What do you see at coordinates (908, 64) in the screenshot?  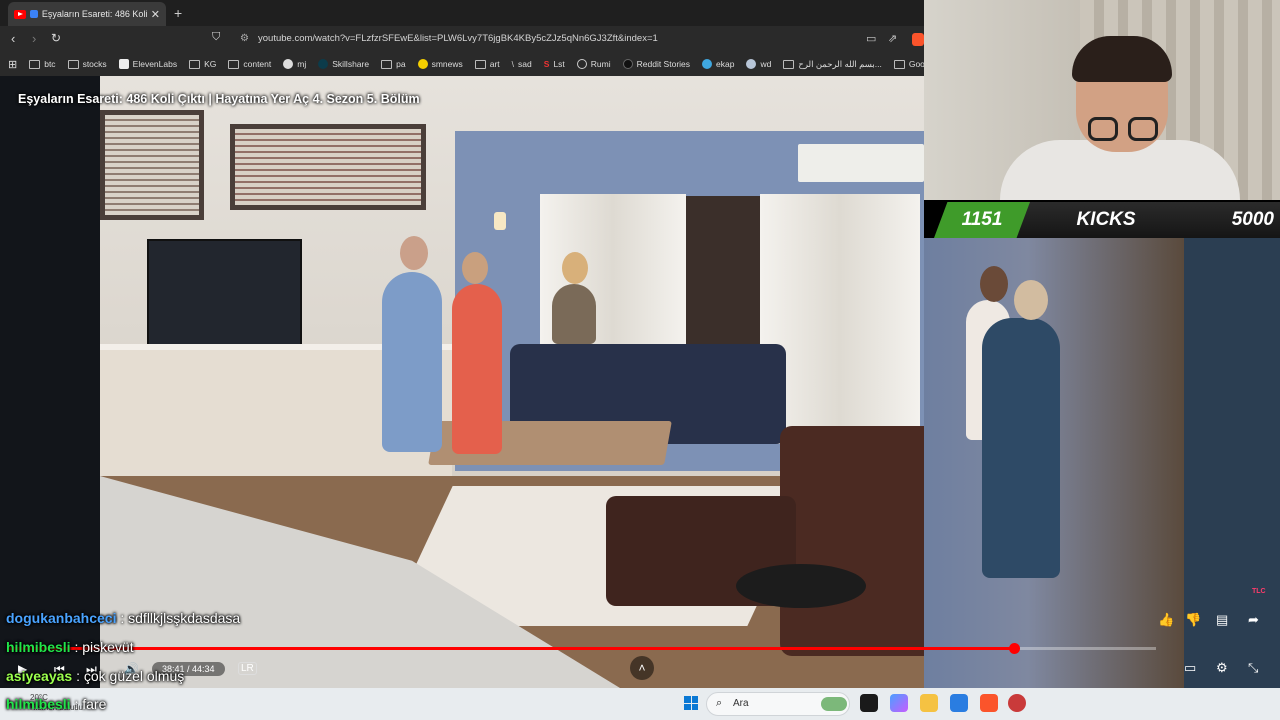 I see `bookmark-google: Google` at bounding box center [908, 64].